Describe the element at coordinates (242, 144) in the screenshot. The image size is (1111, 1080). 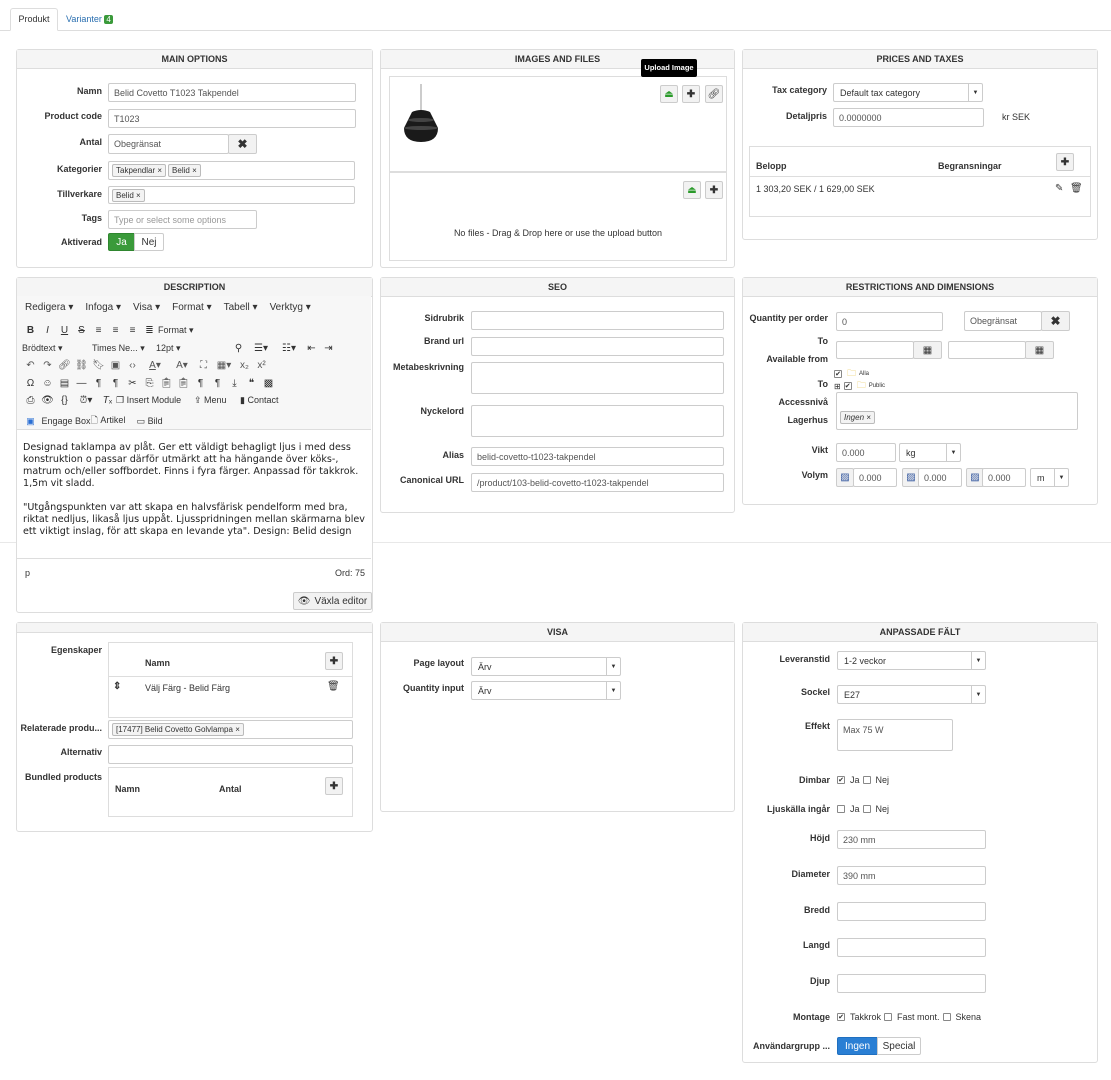
I see `clear-antal-button: ✖` at that location.